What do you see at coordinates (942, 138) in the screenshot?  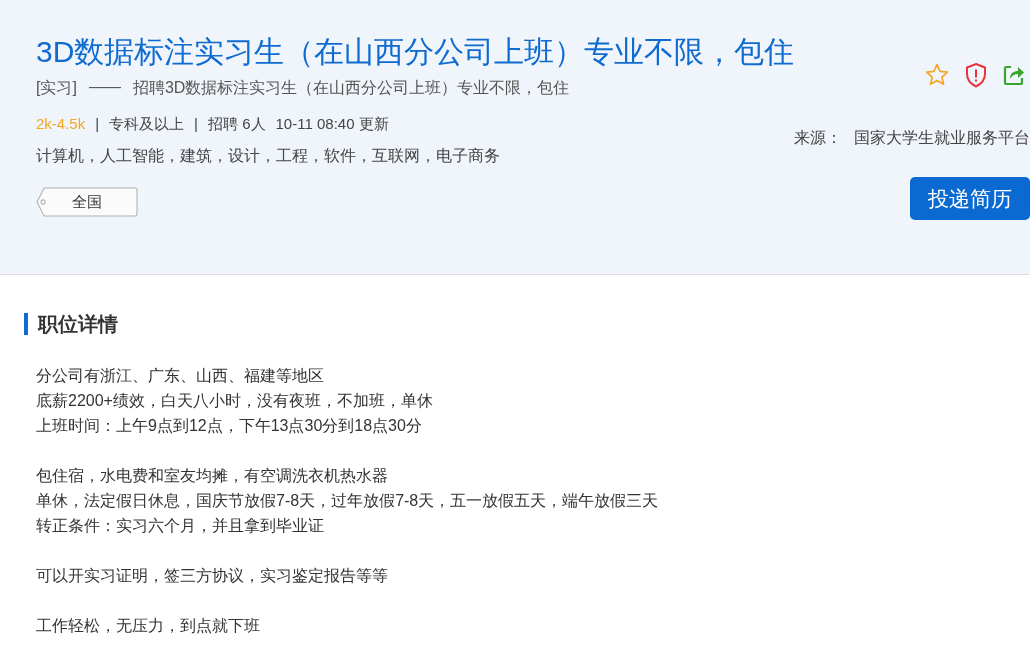 I see `source-name: 国家大学生就业服务平台` at bounding box center [942, 138].